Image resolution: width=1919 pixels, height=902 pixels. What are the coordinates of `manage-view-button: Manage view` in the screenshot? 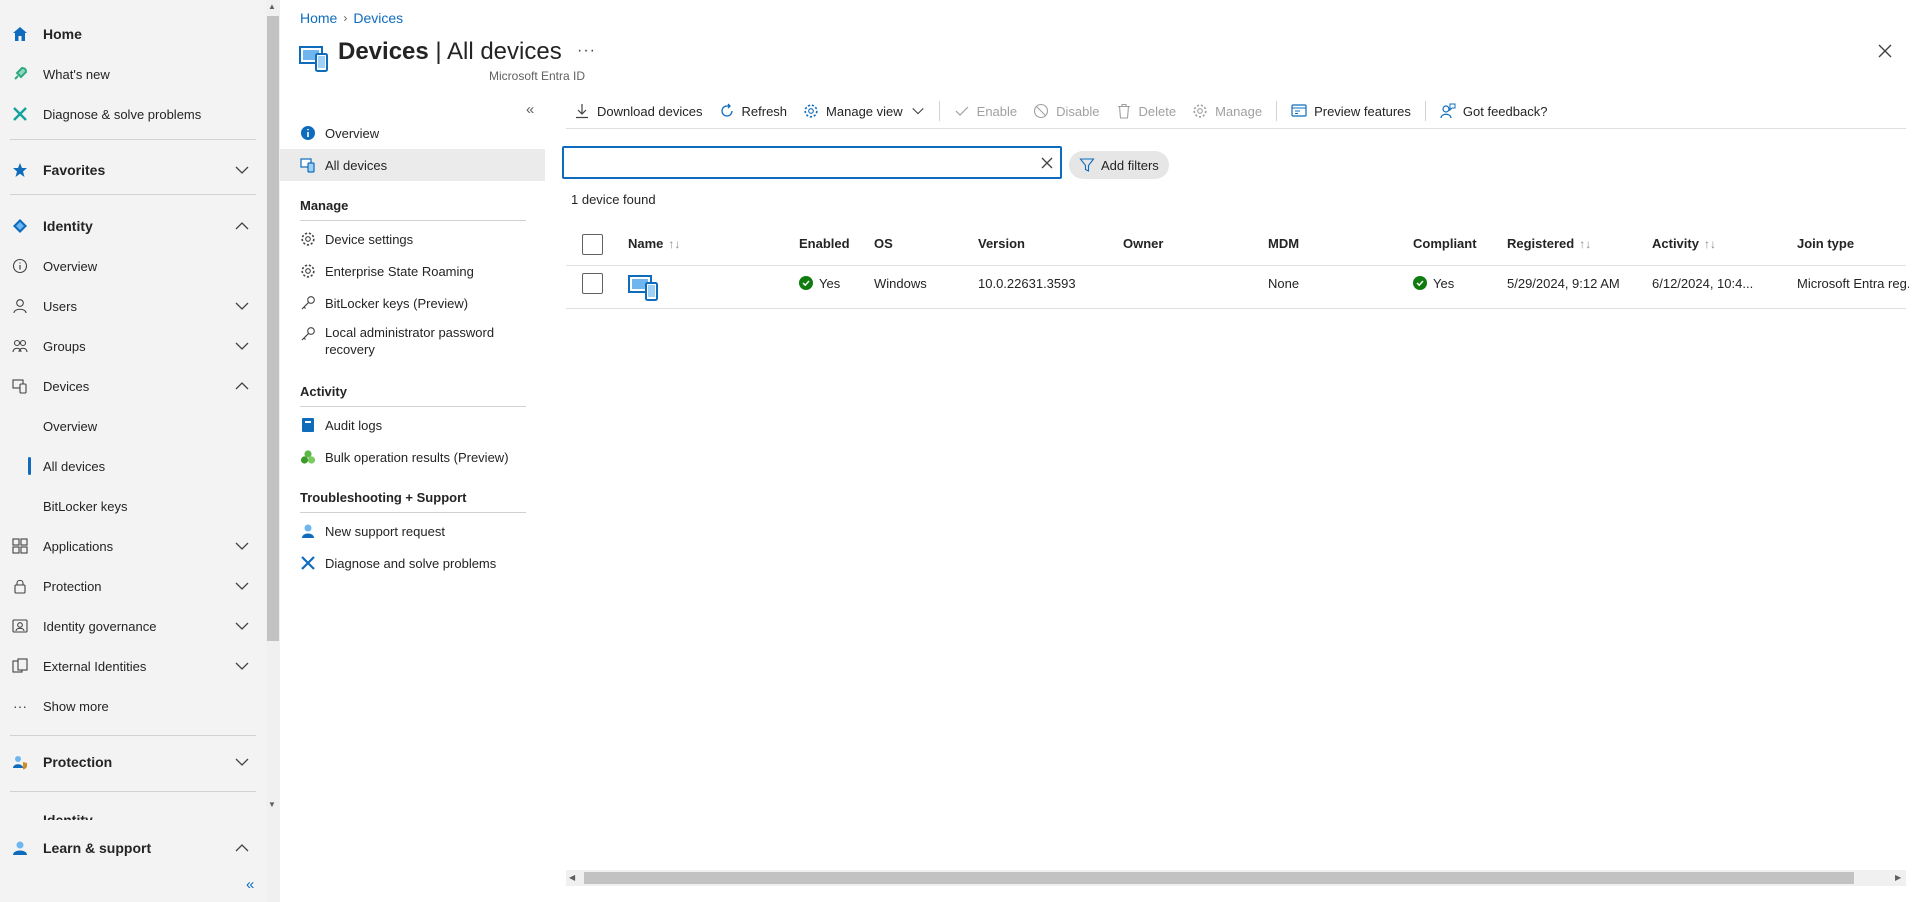 It's located at (864, 111).